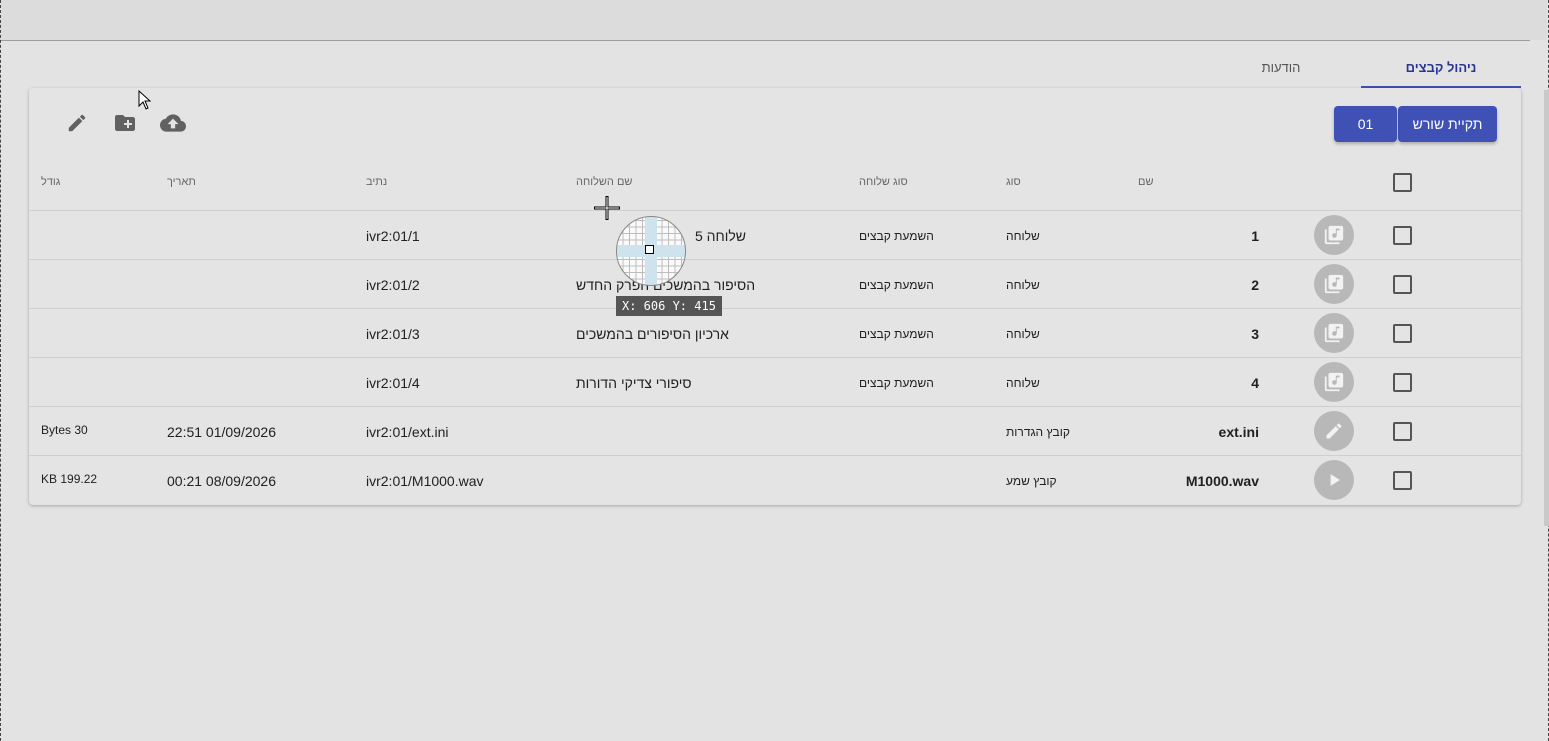 This screenshot has height=741, width=1549. What do you see at coordinates (221, 480) in the screenshot?
I see `row-date: 00:21 08/09/2026` at bounding box center [221, 480].